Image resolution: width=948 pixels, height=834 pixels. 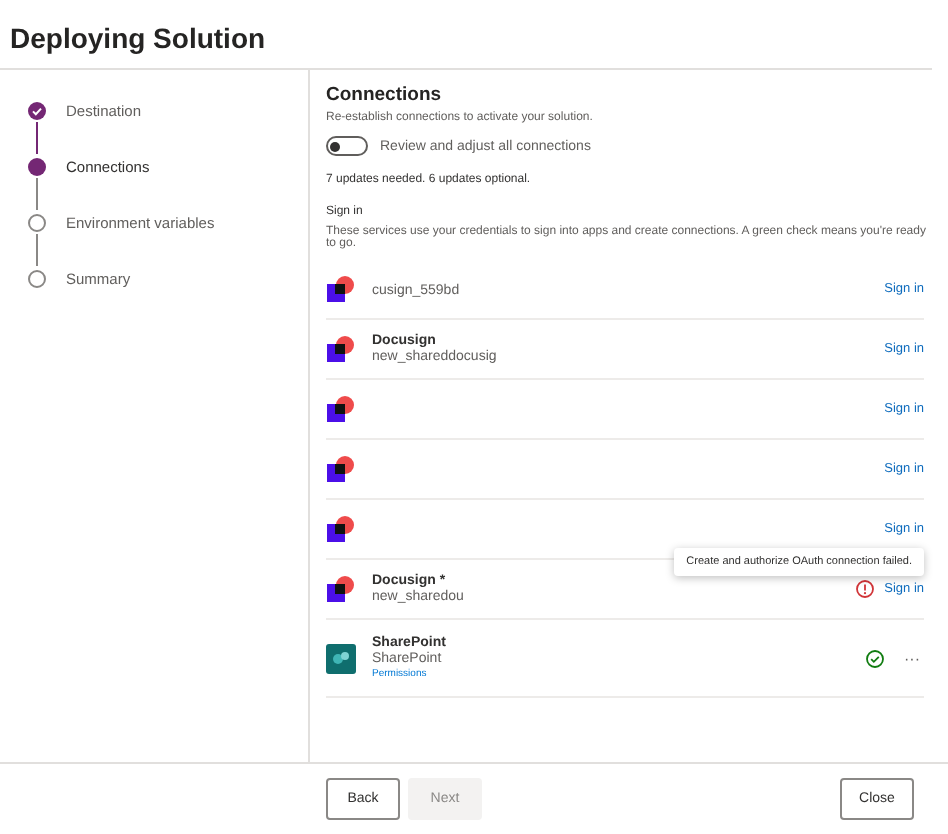 What do you see at coordinates (912, 658) in the screenshot?
I see `more-options-button: ···` at bounding box center [912, 658].